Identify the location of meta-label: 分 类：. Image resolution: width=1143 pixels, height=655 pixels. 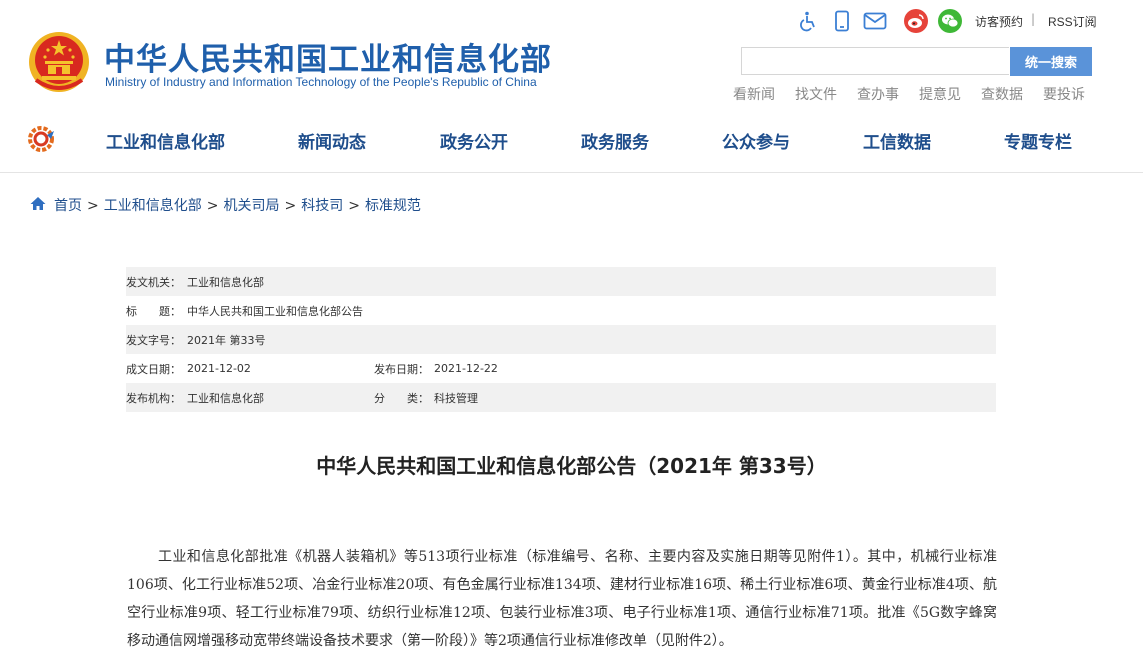
(401, 398).